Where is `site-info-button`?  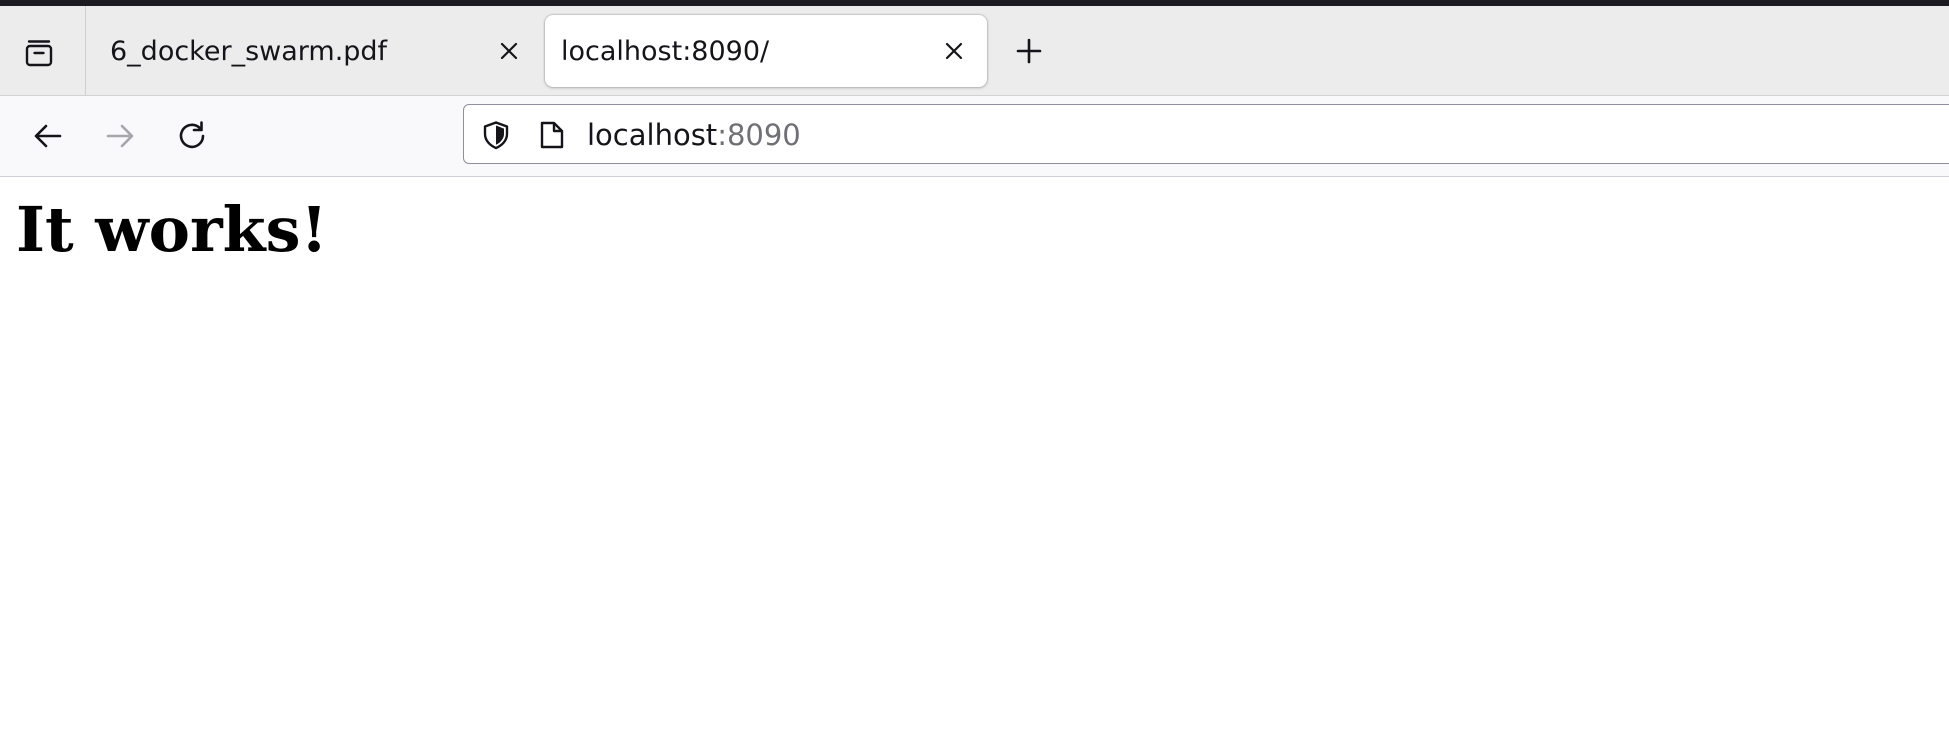
site-info-button is located at coordinates (496, 135).